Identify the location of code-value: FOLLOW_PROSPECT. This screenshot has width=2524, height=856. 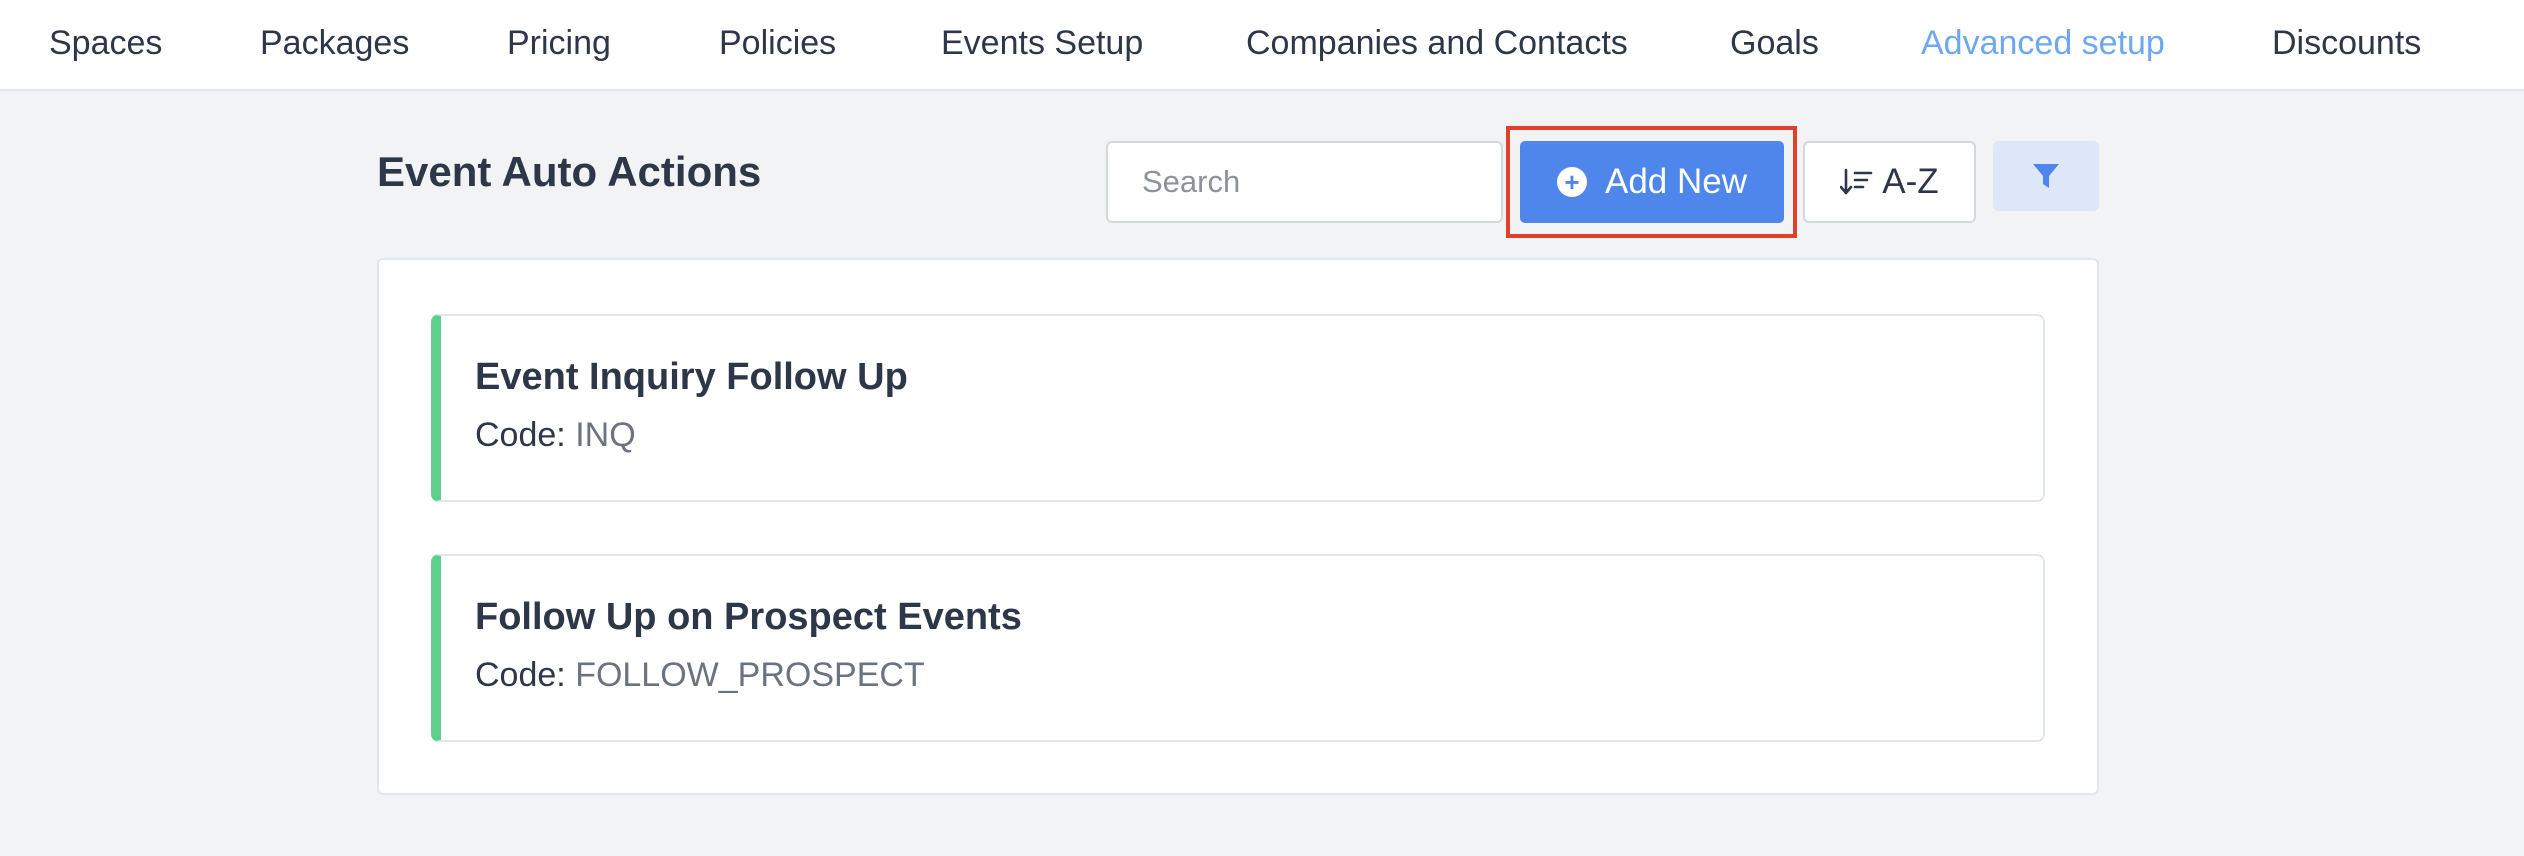
(750, 675).